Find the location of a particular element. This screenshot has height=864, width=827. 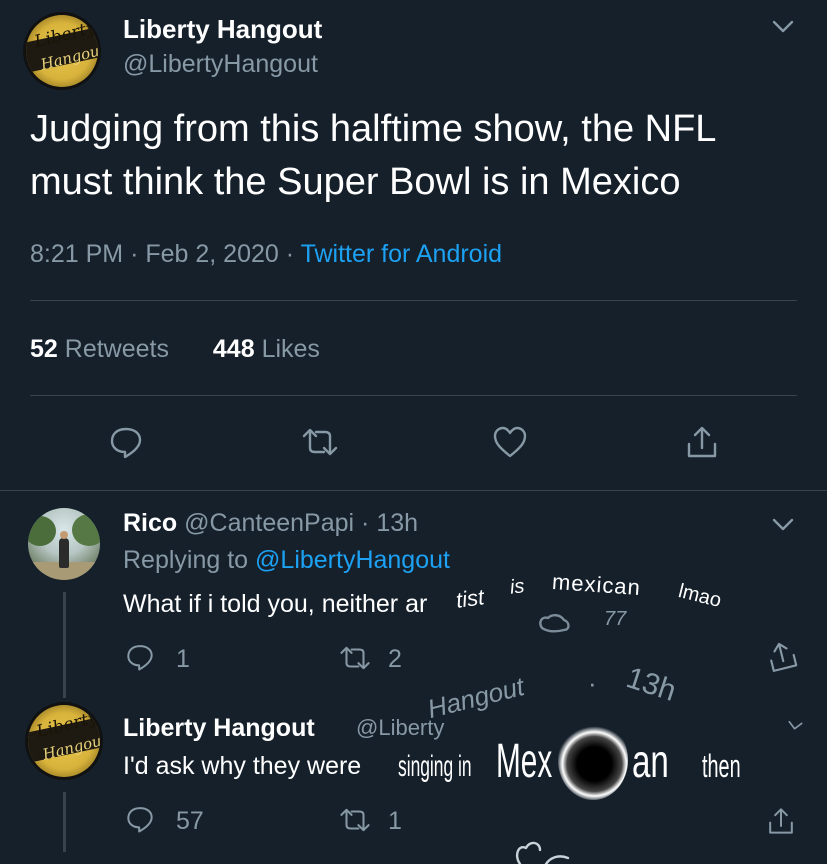

reply1-avatar is located at coordinates (64, 544).